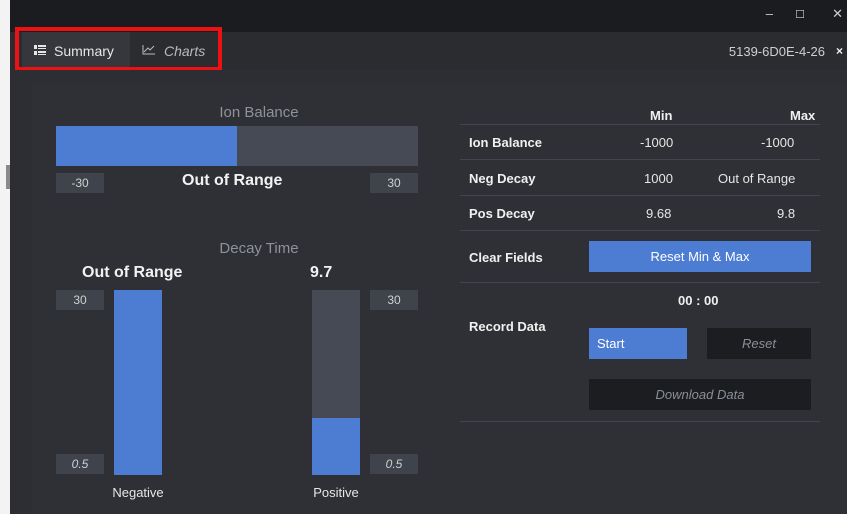  I want to click on negative-bottom-label: 0.5, so click(80, 464).